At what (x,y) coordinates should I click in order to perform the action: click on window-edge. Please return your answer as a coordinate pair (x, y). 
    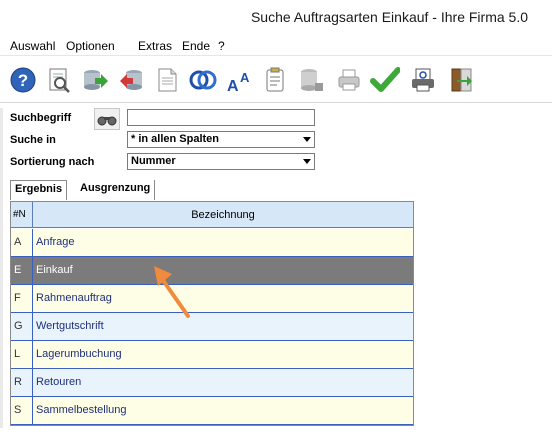
    Looking at the image, I should click on (1, 268).